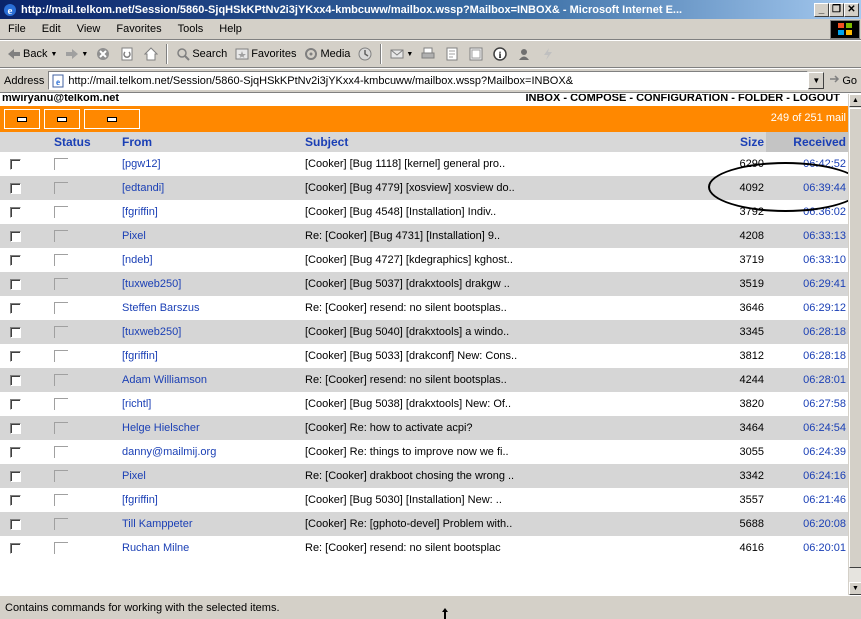 Image resolution: width=861 pixels, height=619 pixels. What do you see at coordinates (213, 404) in the screenshot?
I see `message-from: [richtl]` at bounding box center [213, 404].